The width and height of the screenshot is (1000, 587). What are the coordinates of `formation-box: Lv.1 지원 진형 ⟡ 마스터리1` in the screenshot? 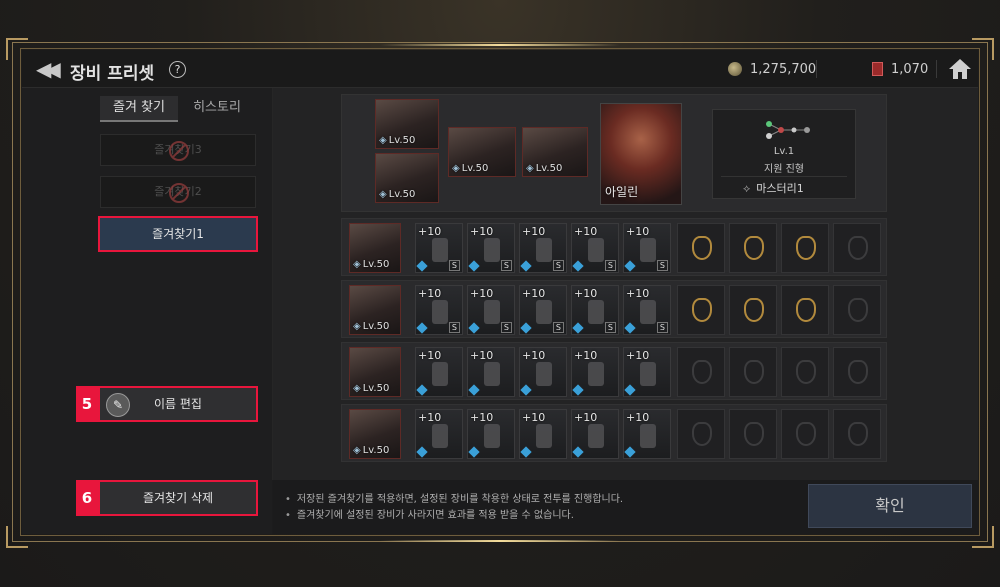 It's located at (784, 154).